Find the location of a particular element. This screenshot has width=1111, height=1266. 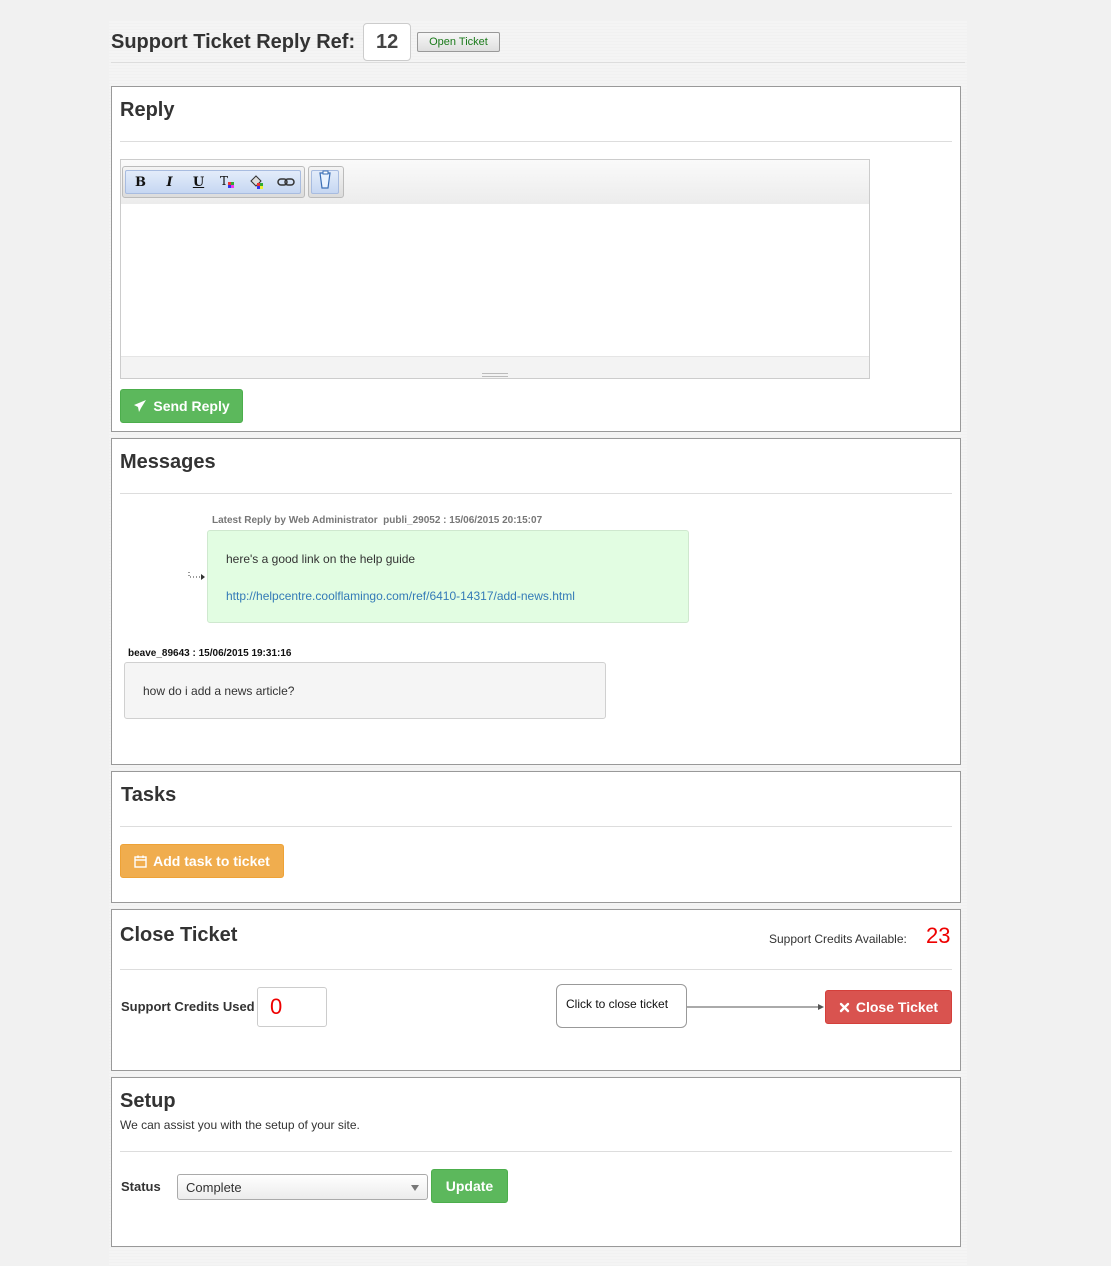

text-color-icon: T is located at coordinates (227, 181).